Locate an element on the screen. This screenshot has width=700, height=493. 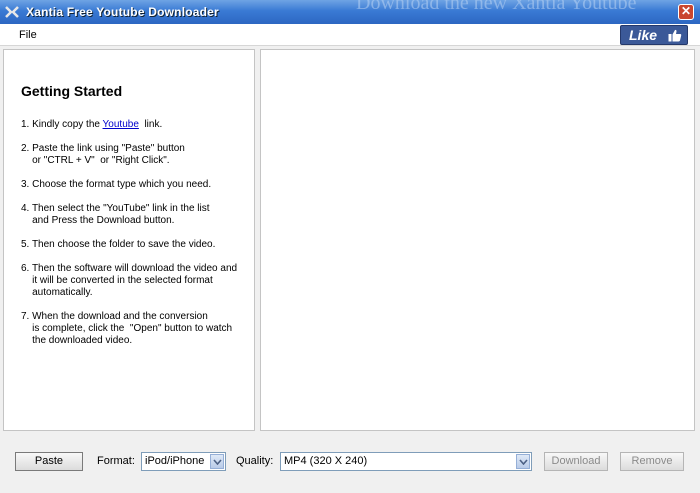
getting-started-title: Getting Started is located at coordinates (72, 91).